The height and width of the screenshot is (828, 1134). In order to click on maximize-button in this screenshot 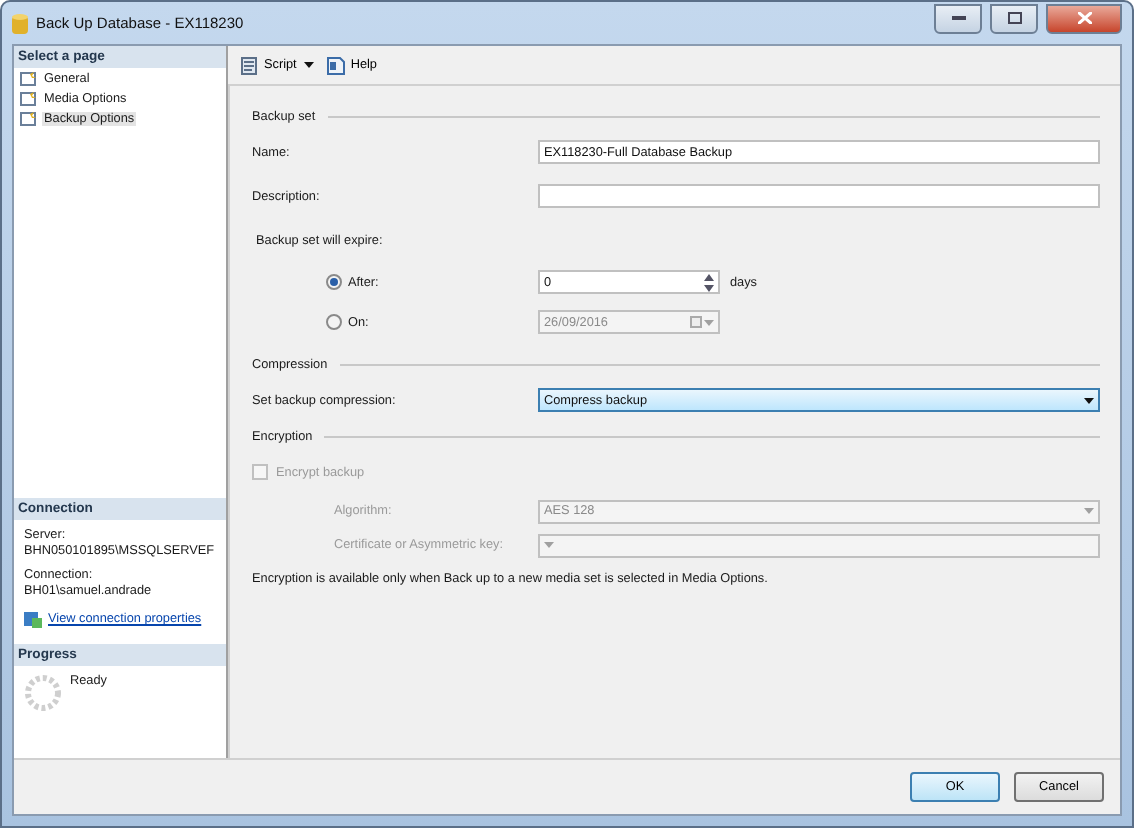, I will do `click(1014, 18)`.